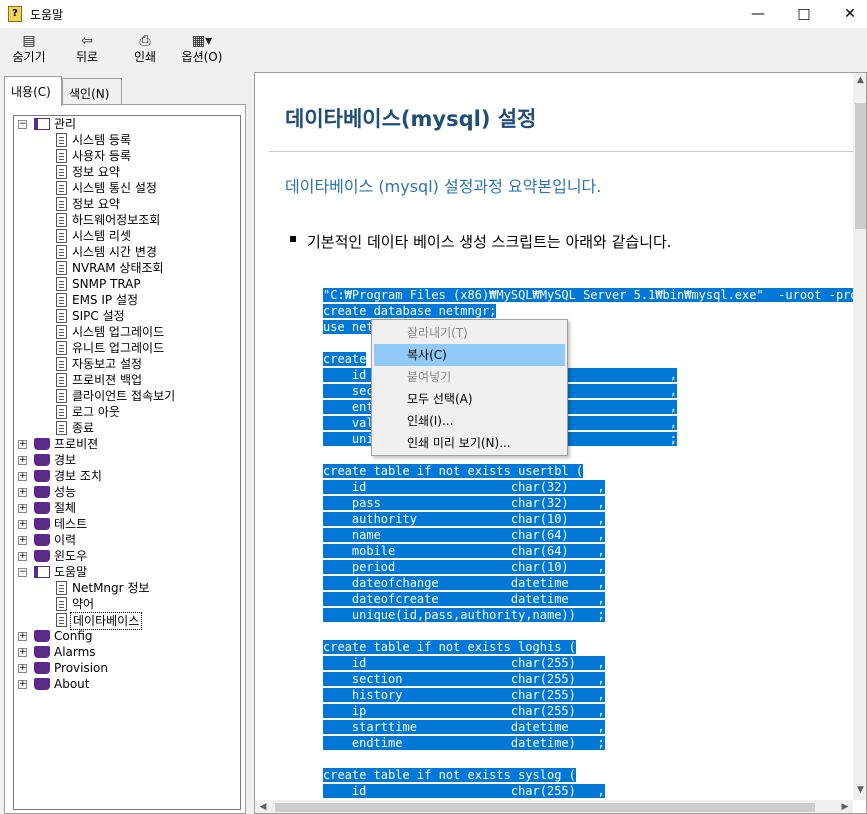  Describe the element at coordinates (127, 492) in the screenshot. I see `tree-book-node: + 성능` at that location.